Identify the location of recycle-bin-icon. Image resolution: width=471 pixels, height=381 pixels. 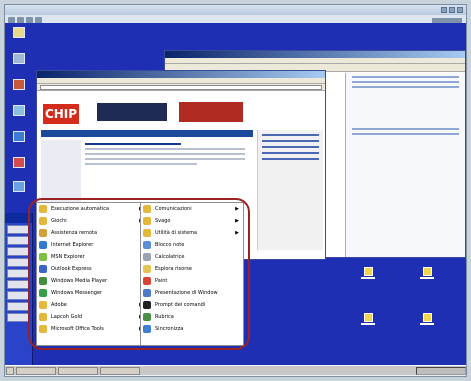
(19, 110).